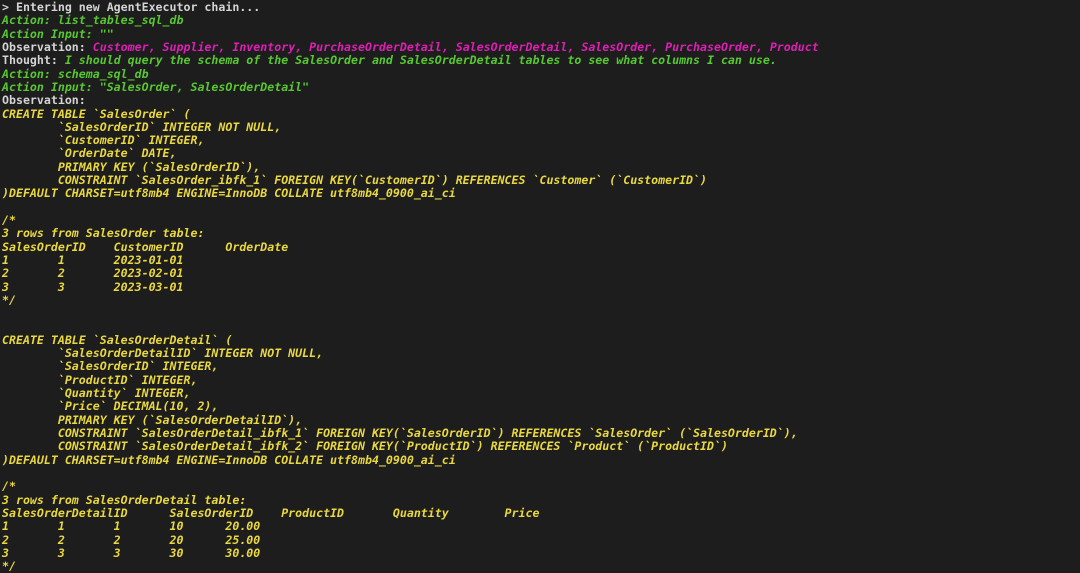 This screenshot has width=1080, height=573. Describe the element at coordinates (163, 353) in the screenshot. I see `console-line-text: `SalesOrderDetailID` INTEGER NOT NULL,` at that location.